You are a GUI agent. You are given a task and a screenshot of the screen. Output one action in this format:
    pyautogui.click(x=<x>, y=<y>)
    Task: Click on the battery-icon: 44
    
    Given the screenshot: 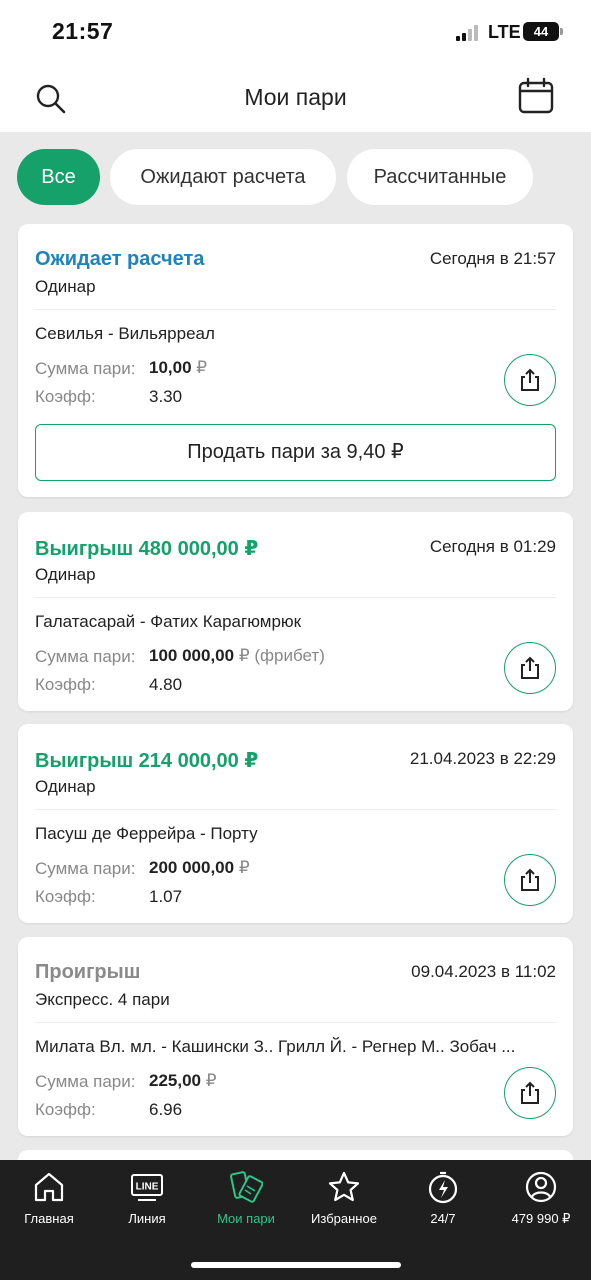 What is the action you would take?
    pyautogui.click(x=543, y=31)
    